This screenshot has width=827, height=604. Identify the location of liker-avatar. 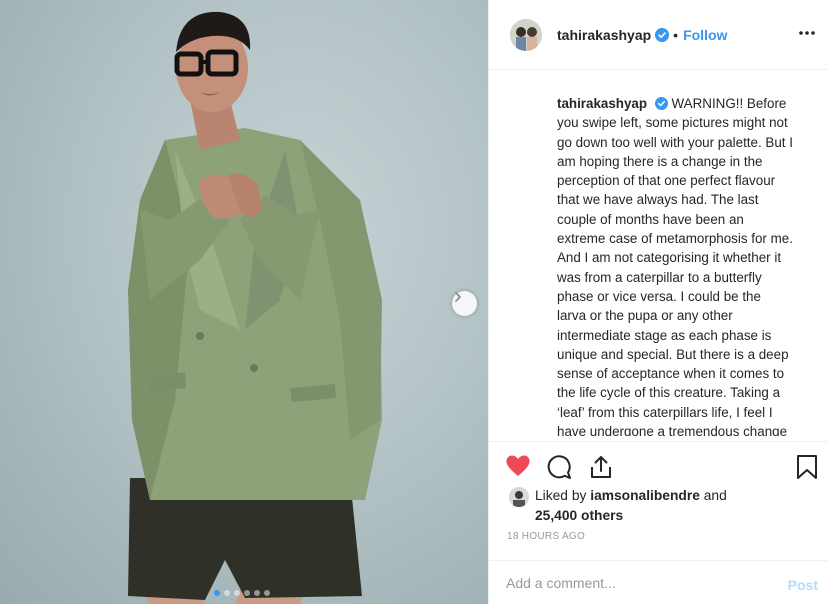
(519, 497).